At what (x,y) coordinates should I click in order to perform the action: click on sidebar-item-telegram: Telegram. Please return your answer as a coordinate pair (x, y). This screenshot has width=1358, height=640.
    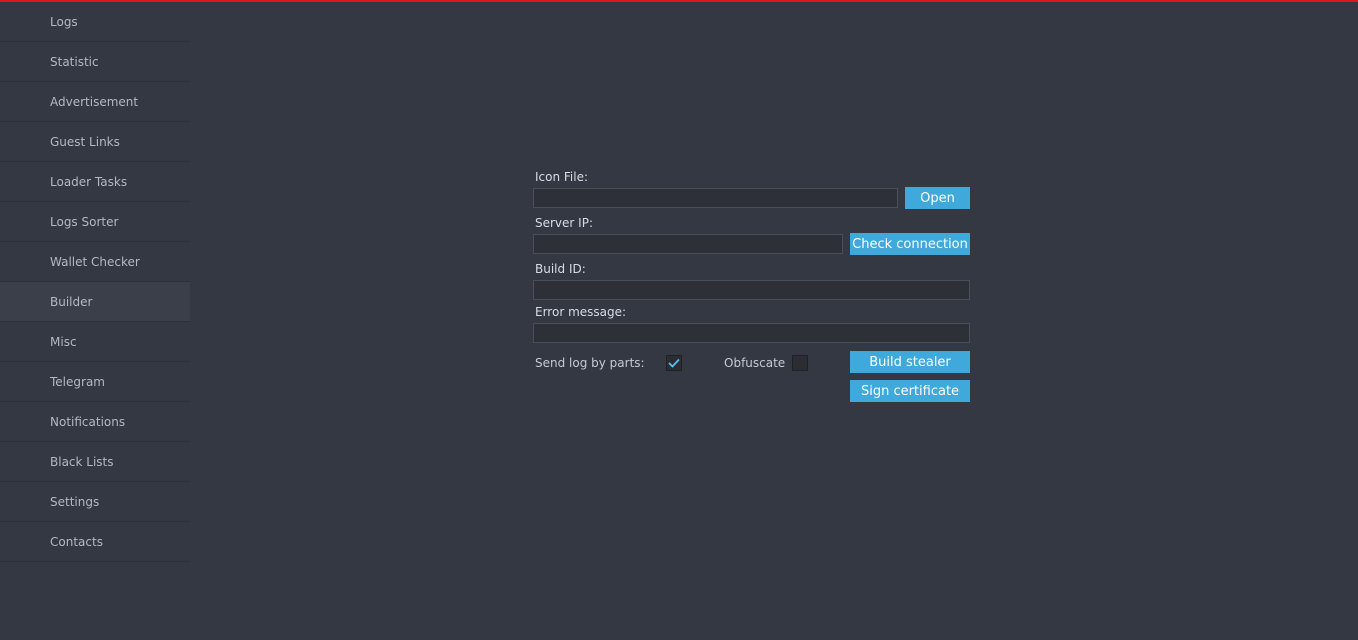
    Looking at the image, I should click on (95, 382).